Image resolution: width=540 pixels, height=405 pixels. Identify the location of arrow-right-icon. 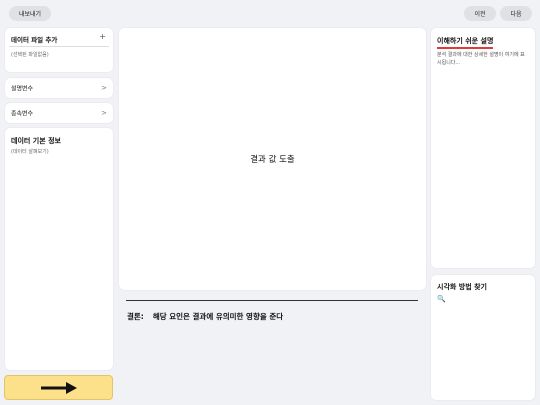
(58, 387).